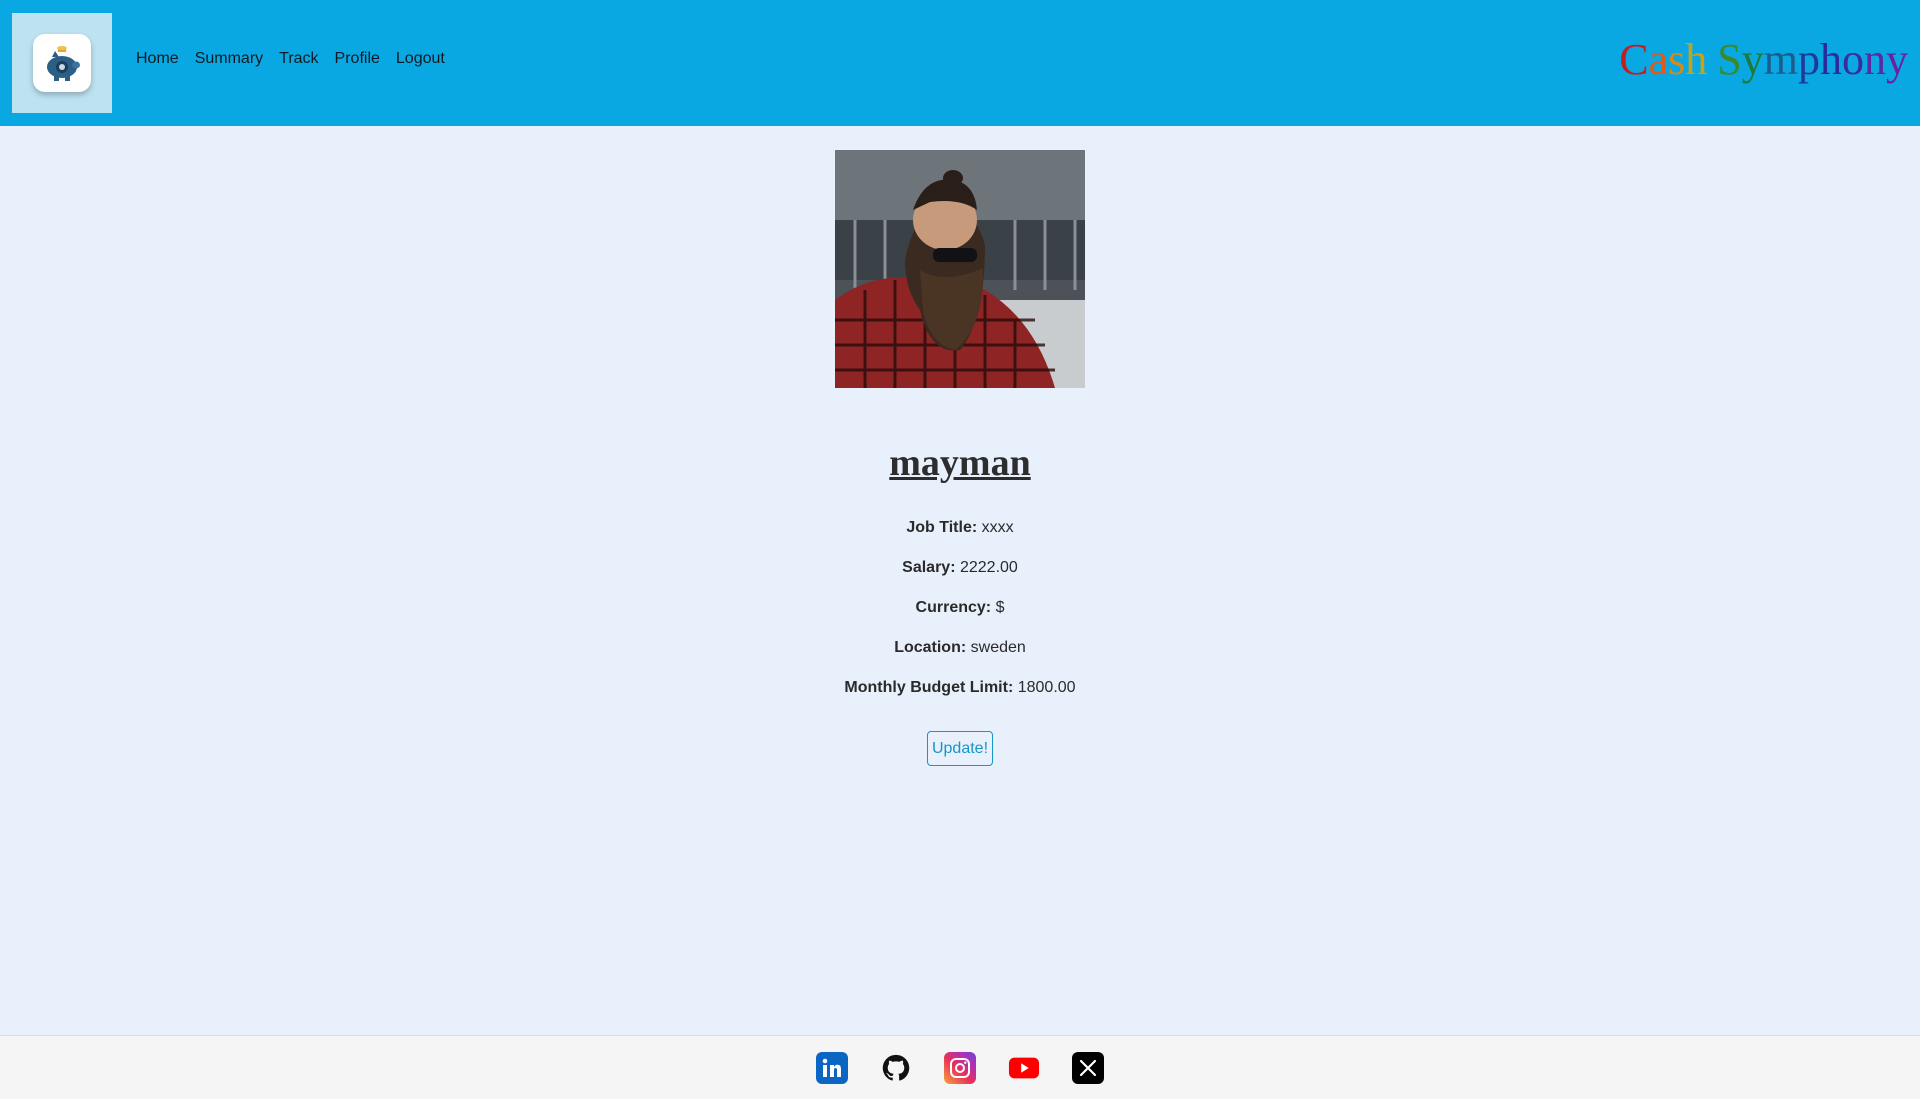 This screenshot has height=1099, width=1920. What do you see at coordinates (1677, 59) in the screenshot?
I see `brand-letter: s` at bounding box center [1677, 59].